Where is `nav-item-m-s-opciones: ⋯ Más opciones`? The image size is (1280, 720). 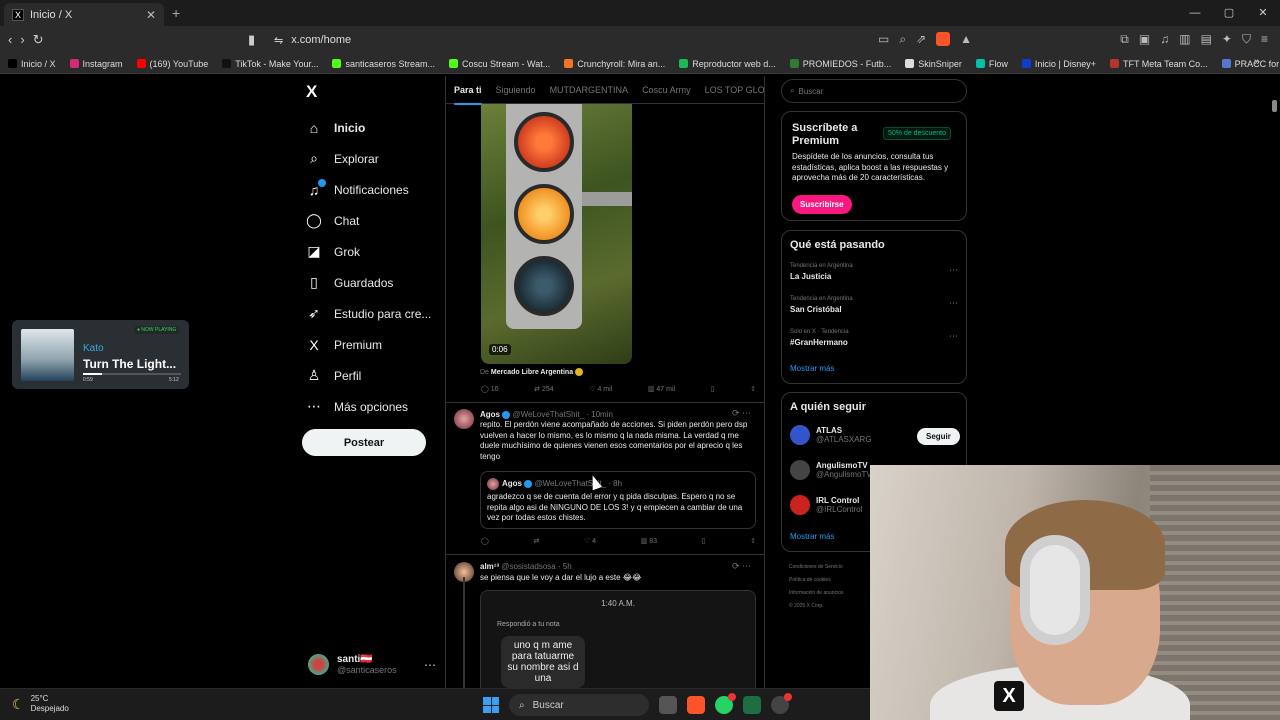
nav-item-m-s-opciones: ⋯ Más opciones is located at coordinates (368, 406).